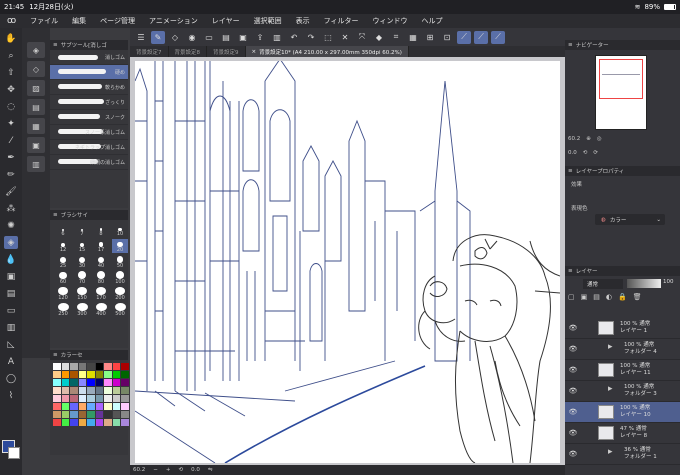 The image size is (680, 475). Describe the element at coordinates (226, 37) in the screenshot. I see `folder-open-icon: ▤` at that location.